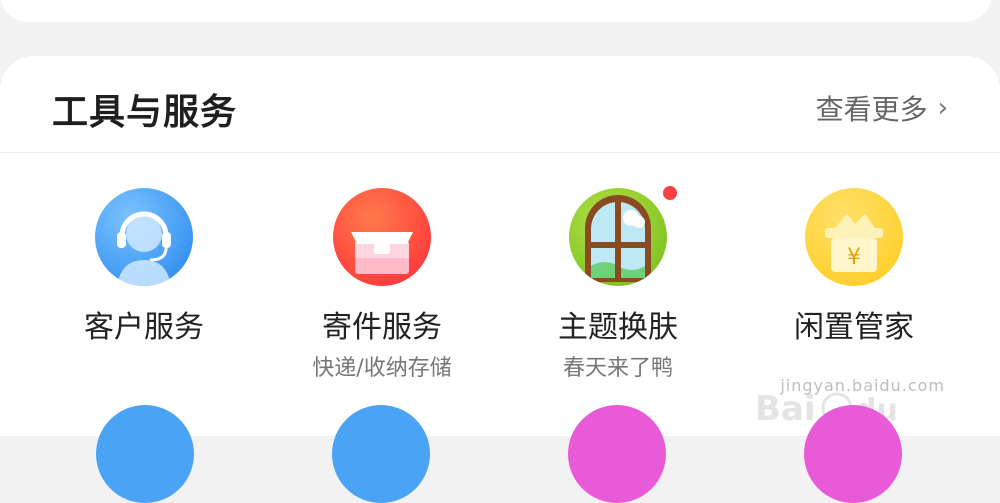 This screenshot has width=1000, height=503. I want to click on tool-idle-manager: ¥ 闲置管家, so click(854, 267).